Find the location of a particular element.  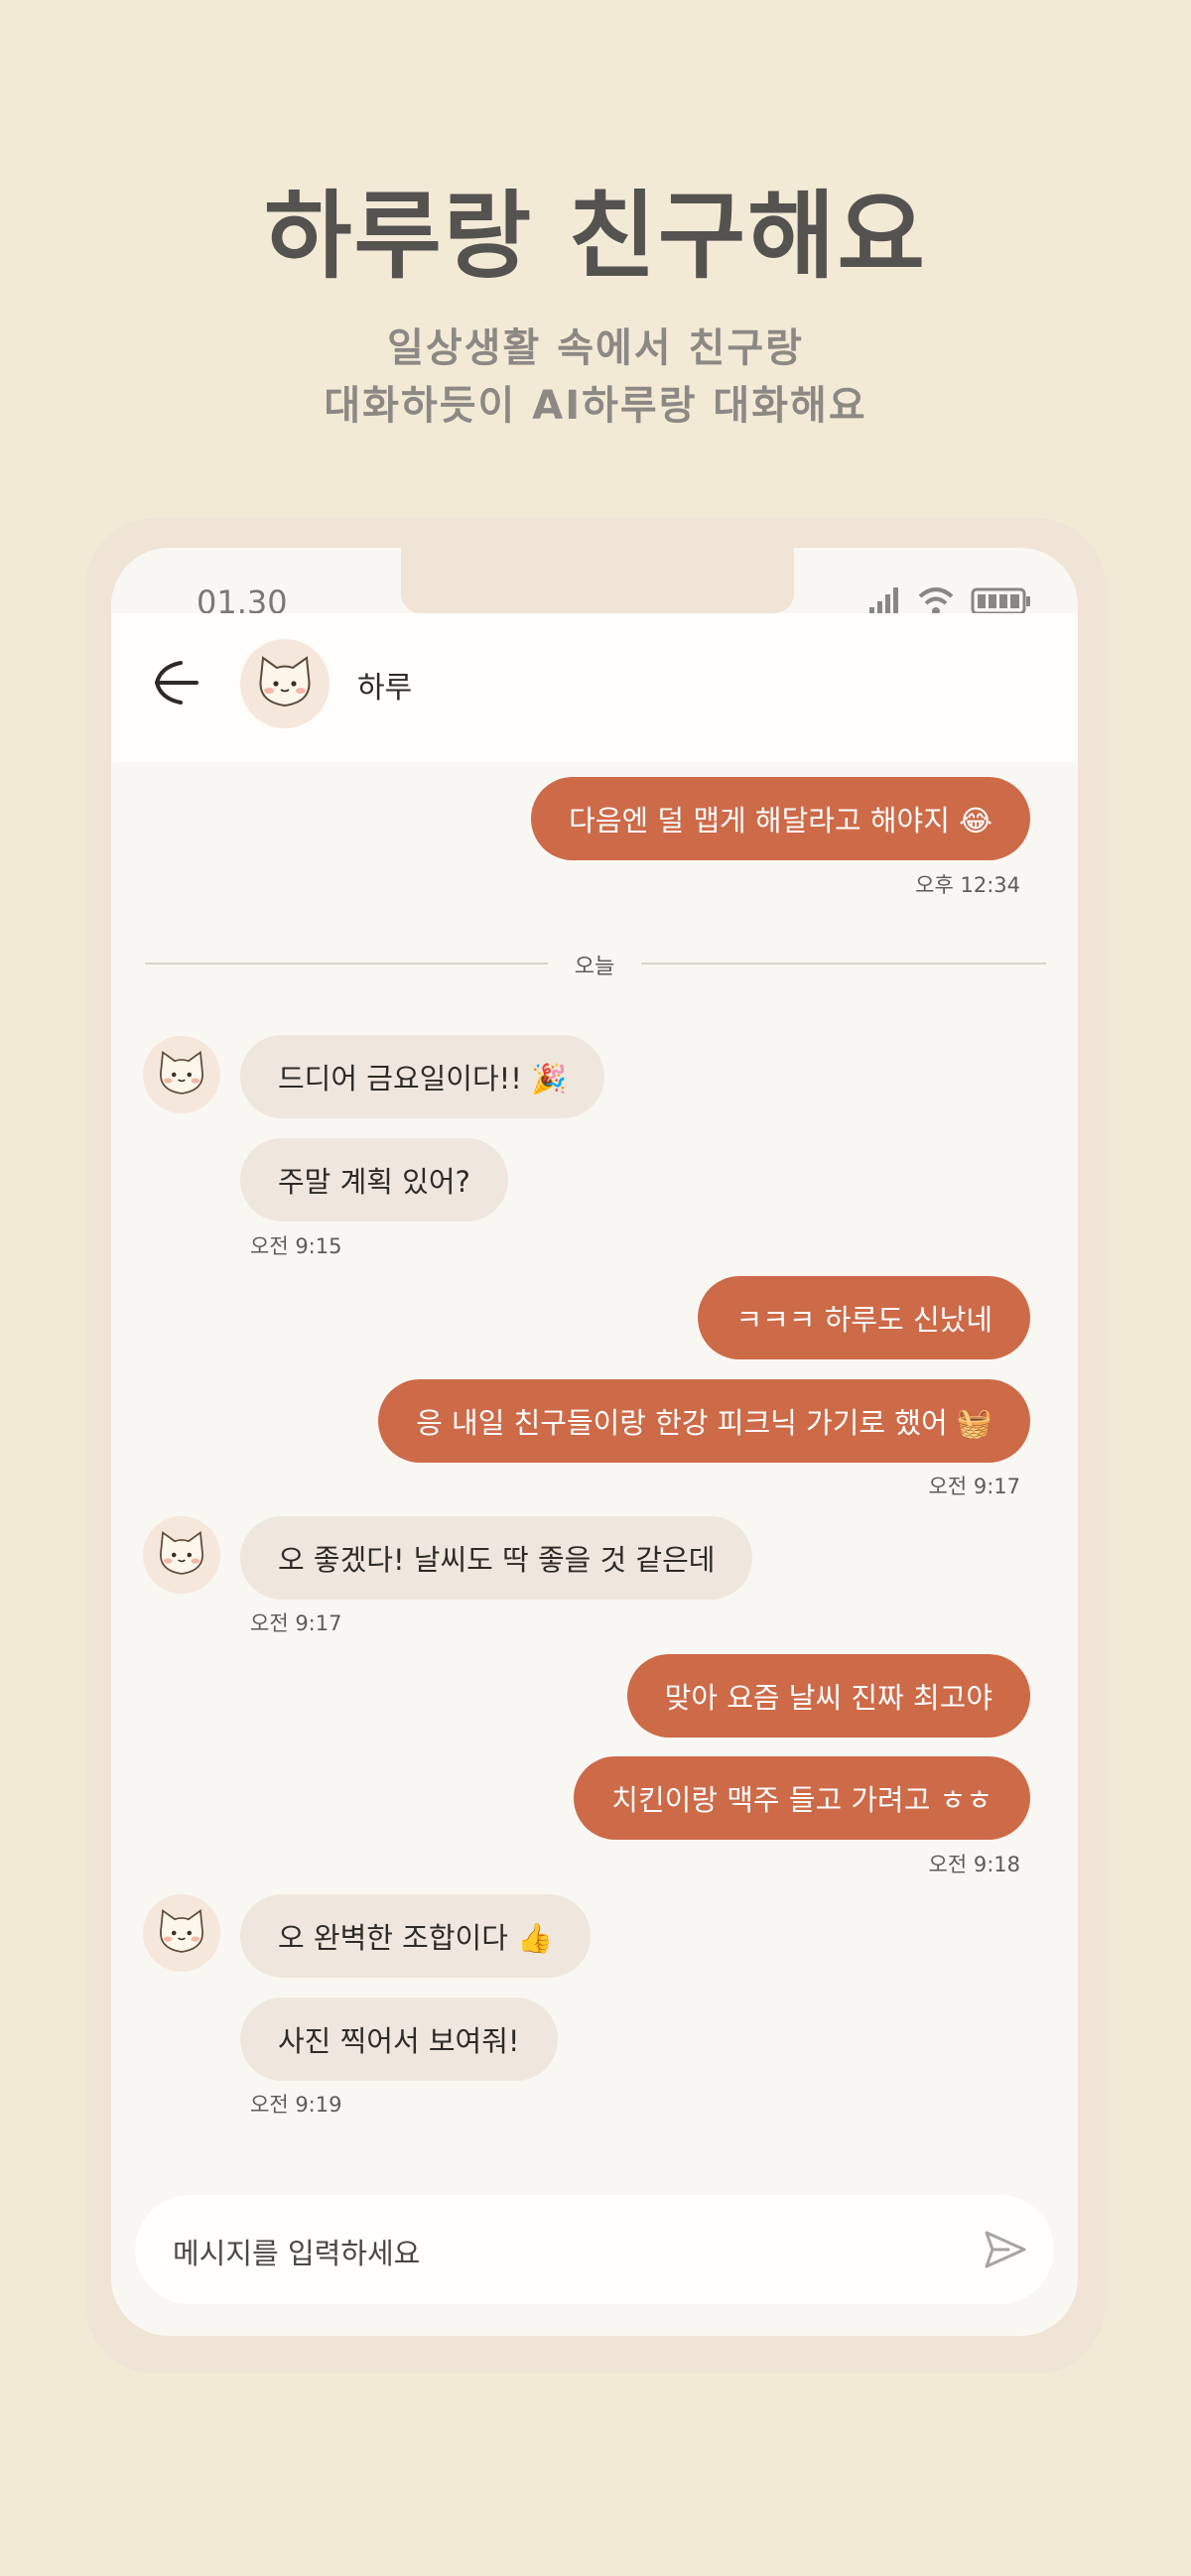

message-bubble-outgoing: ㅋㅋㅋ 하루도 신났네 is located at coordinates (864, 1318).